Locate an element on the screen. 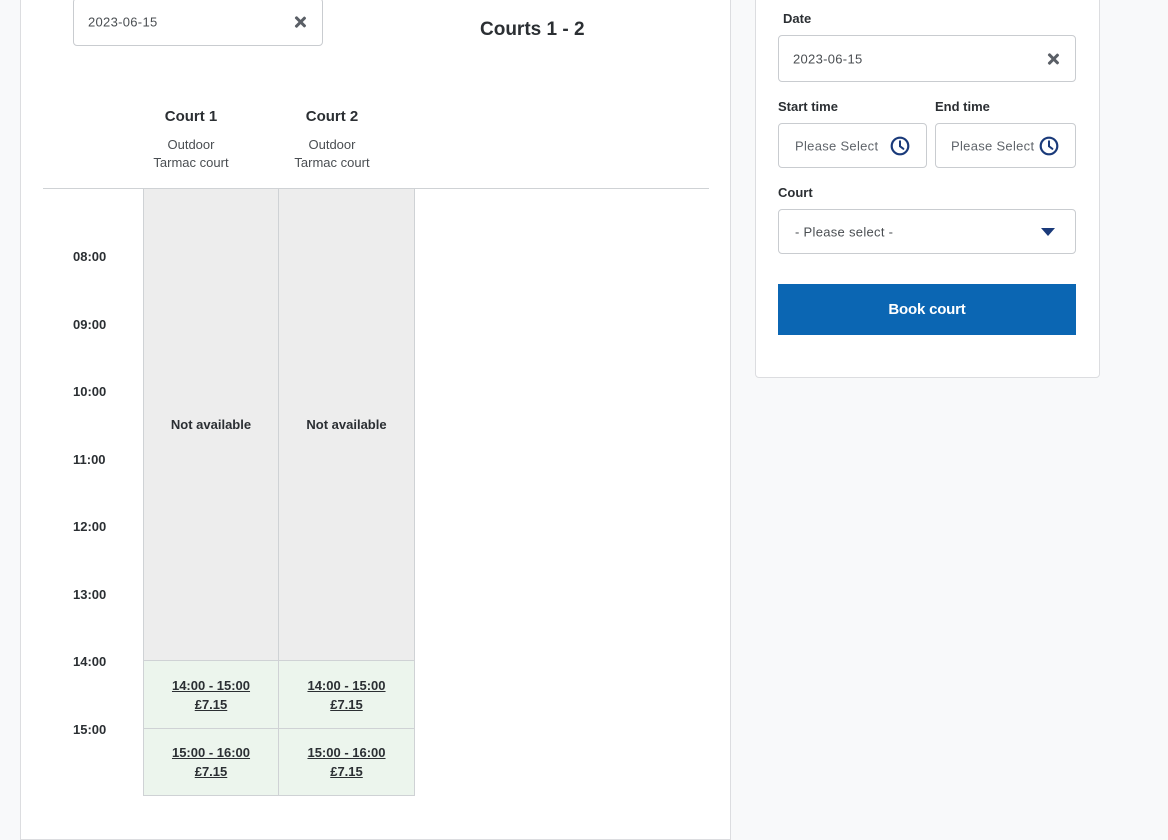 This screenshot has height=840, width=1168. court-label: Court is located at coordinates (795, 192).